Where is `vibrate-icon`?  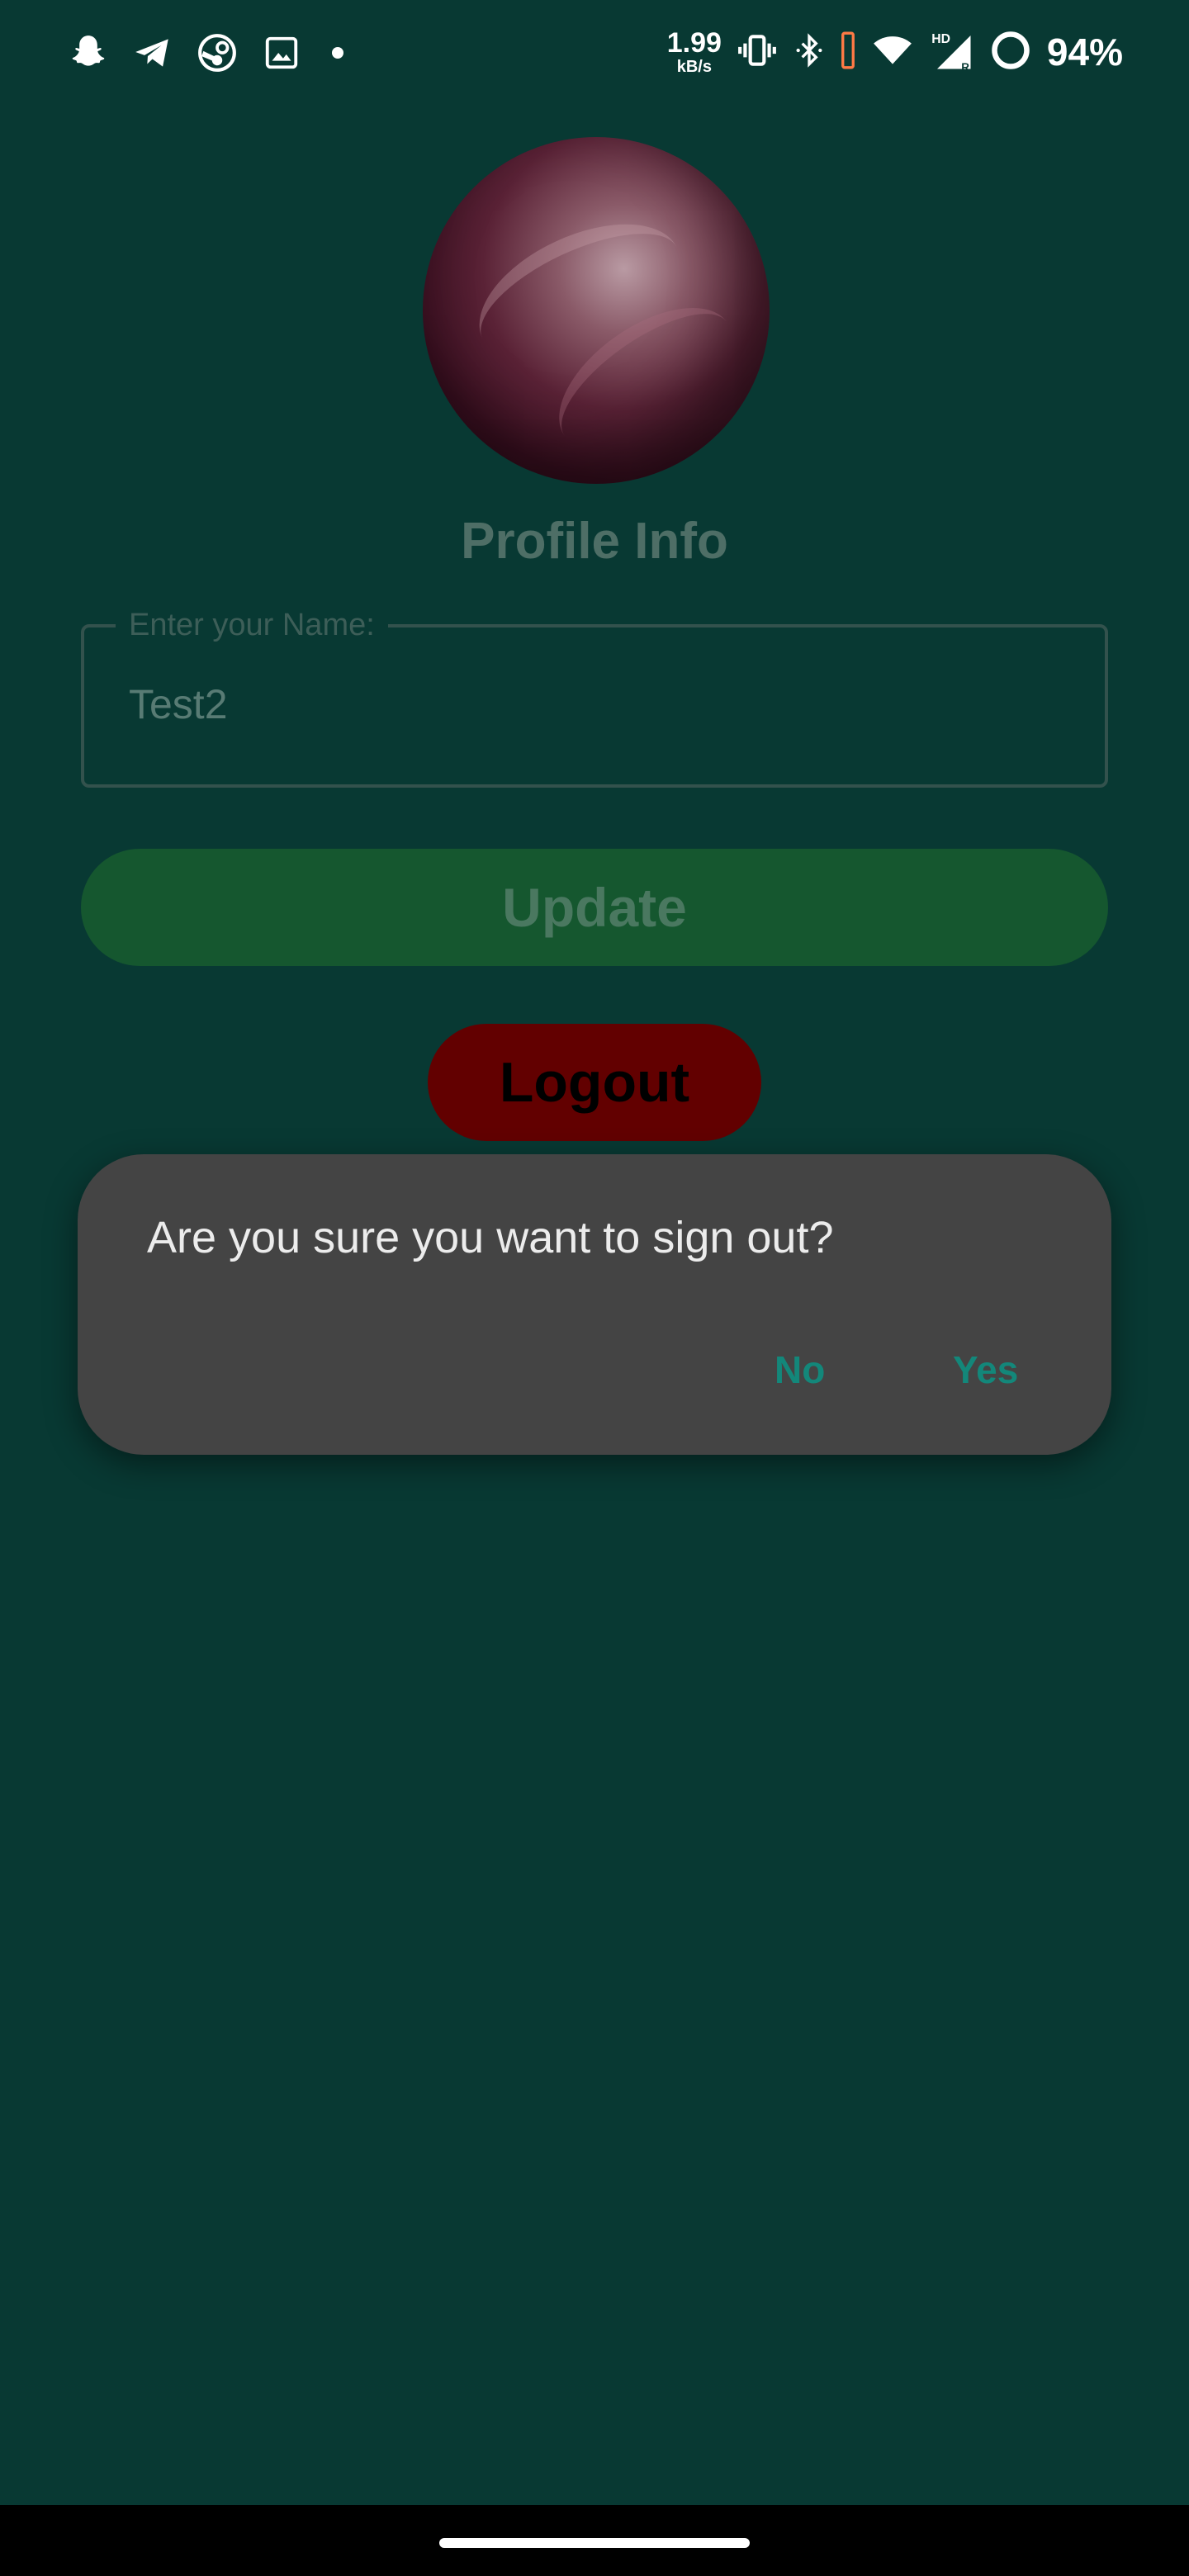
vibrate-icon is located at coordinates (757, 52).